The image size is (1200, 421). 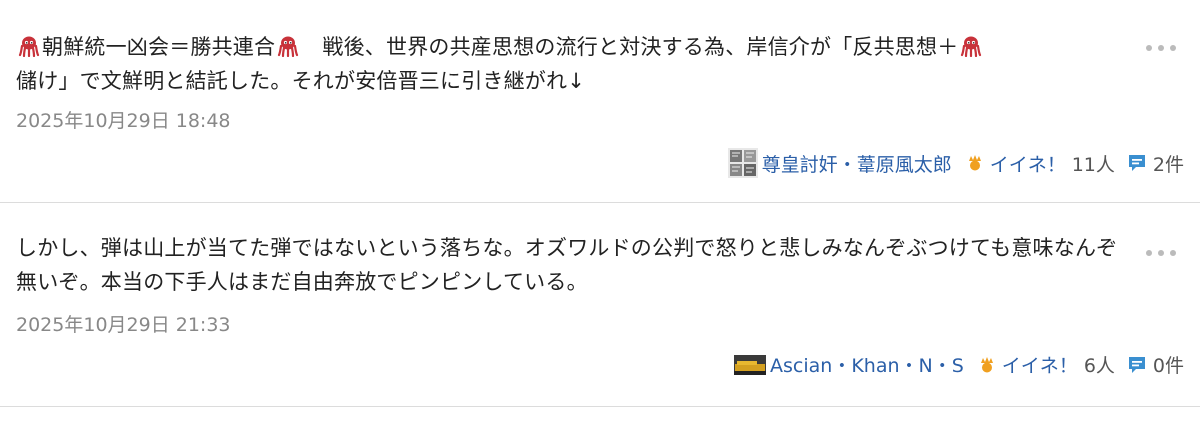 I want to click on like-button: イイネ！ 6人, so click(x=1046, y=364).